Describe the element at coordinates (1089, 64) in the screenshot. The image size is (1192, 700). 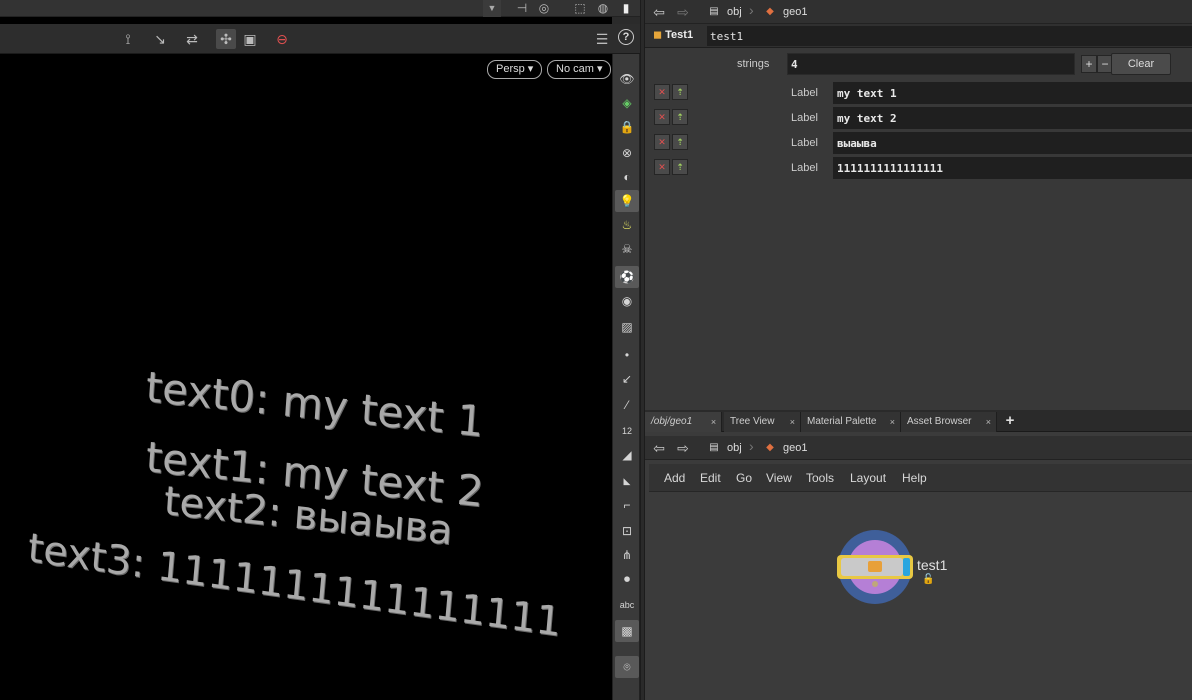
I see `add-instance-button: +` at that location.